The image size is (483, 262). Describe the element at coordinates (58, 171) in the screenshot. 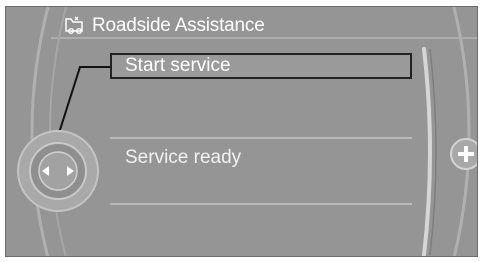

I see `controller-knob` at that location.